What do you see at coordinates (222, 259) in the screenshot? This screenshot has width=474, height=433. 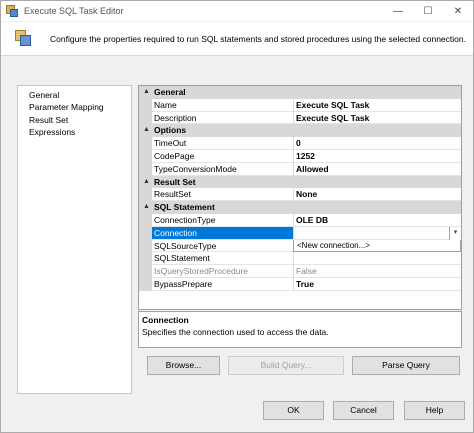 I see `property-label: SQLStatement` at bounding box center [222, 259].